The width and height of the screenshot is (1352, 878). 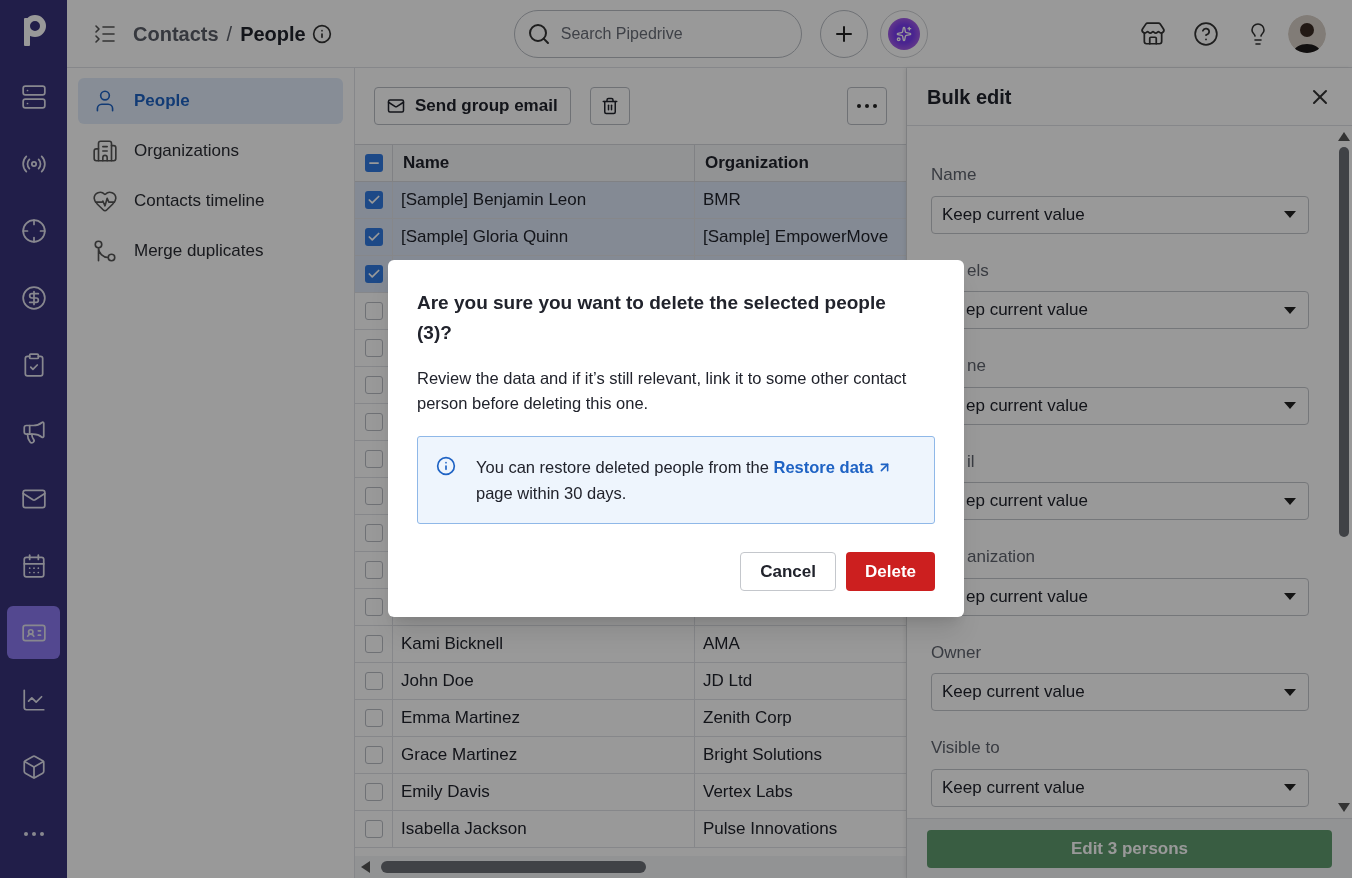 I want to click on more-button, so click(x=867, y=106).